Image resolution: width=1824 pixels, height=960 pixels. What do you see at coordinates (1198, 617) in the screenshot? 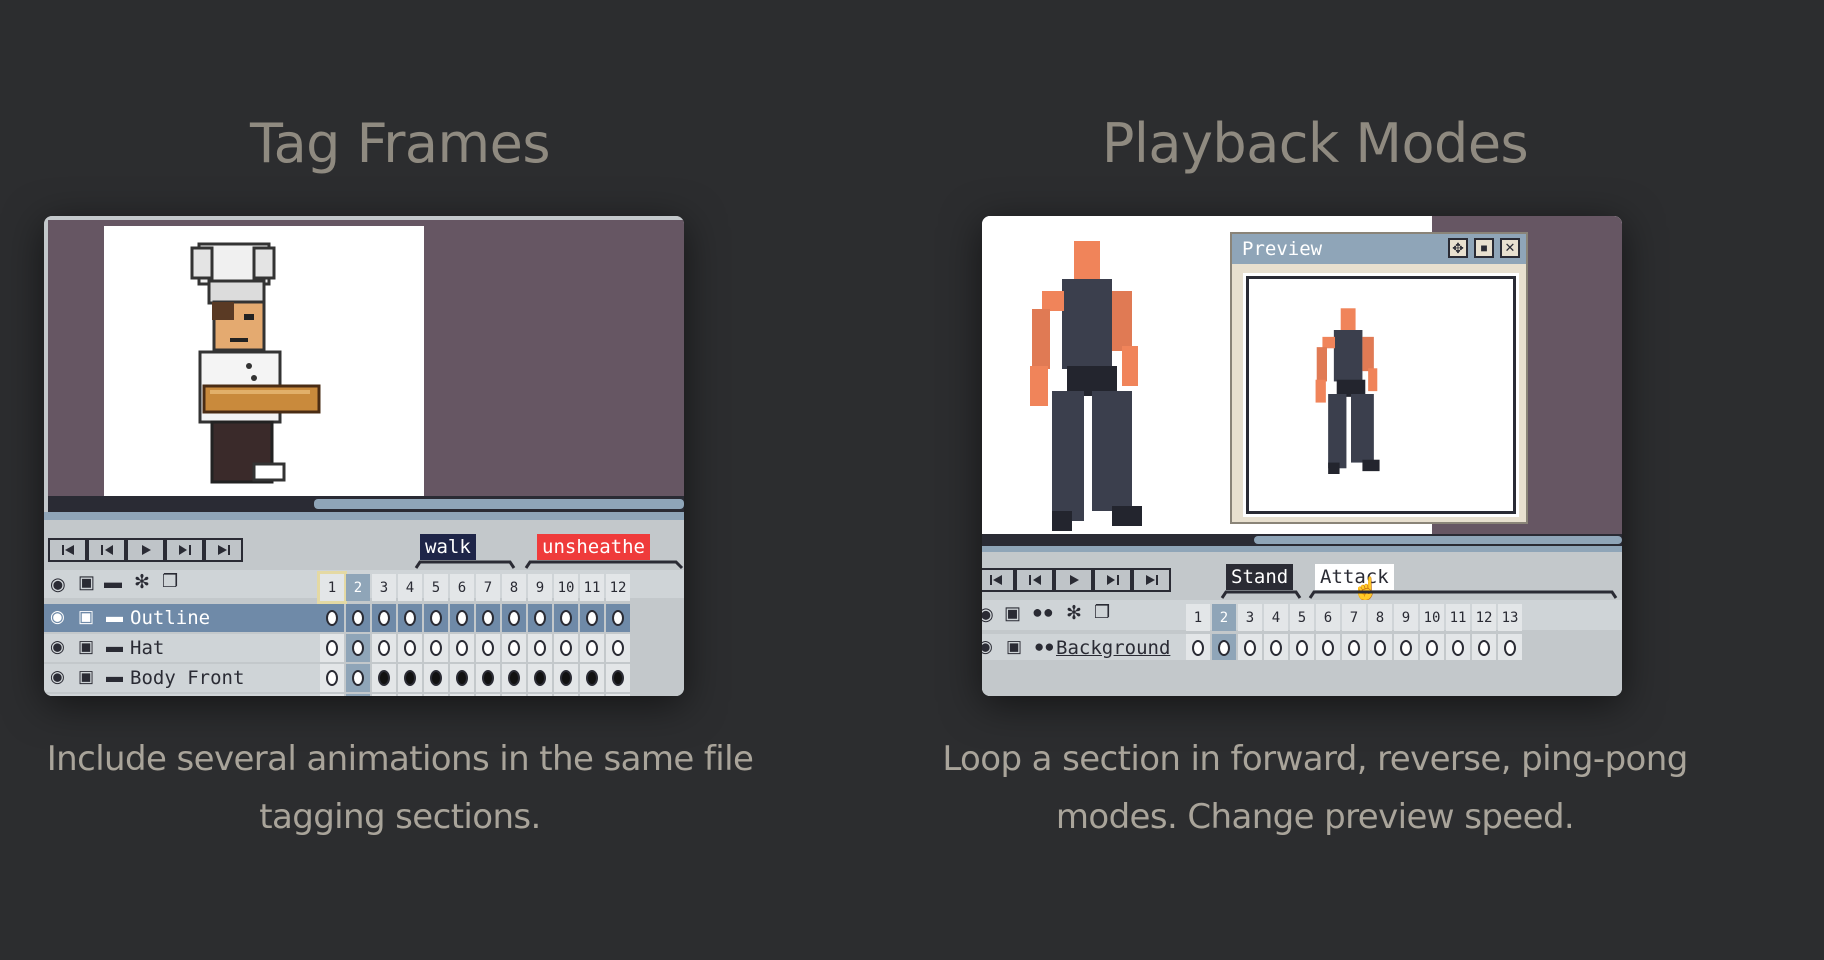
I see `frame-number-1: 1` at bounding box center [1198, 617].